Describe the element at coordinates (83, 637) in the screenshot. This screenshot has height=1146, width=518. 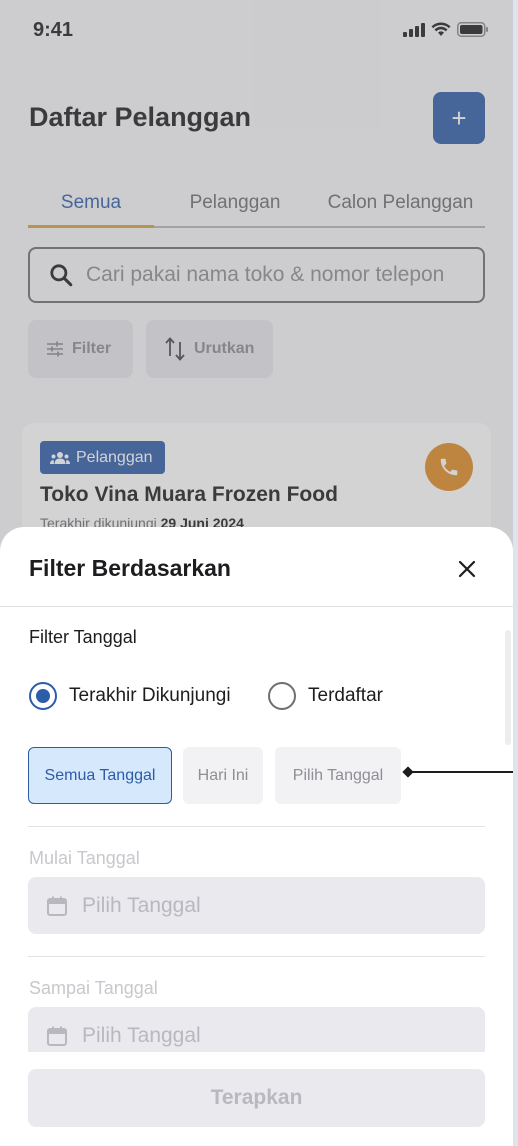
I see `date-filter-label: Filter Tanggal` at that location.